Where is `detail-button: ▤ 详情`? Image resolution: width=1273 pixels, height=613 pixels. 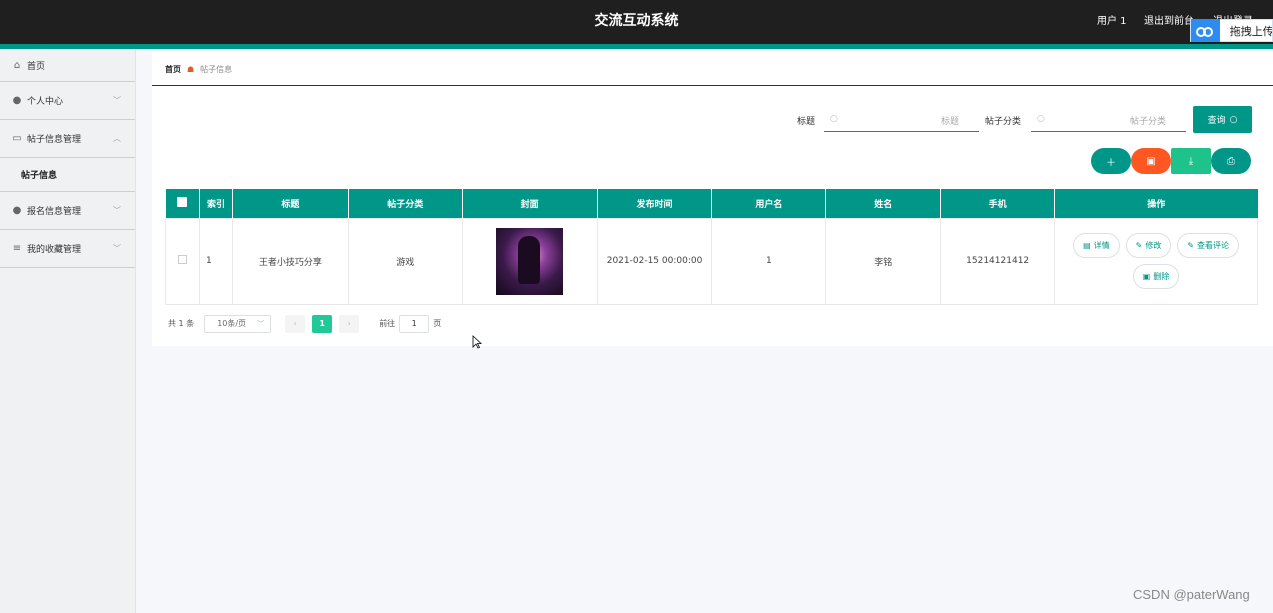 detail-button: ▤ 详情 is located at coordinates (1096, 245).